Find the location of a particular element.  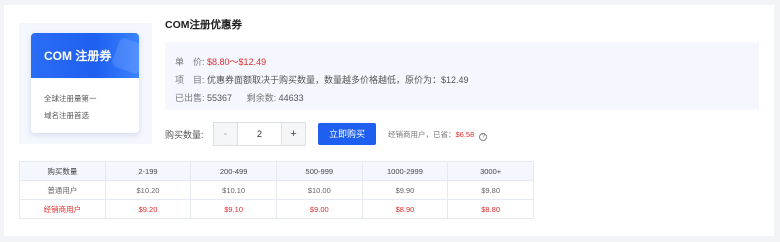

buy-now-button: 立即购买 is located at coordinates (347, 134).